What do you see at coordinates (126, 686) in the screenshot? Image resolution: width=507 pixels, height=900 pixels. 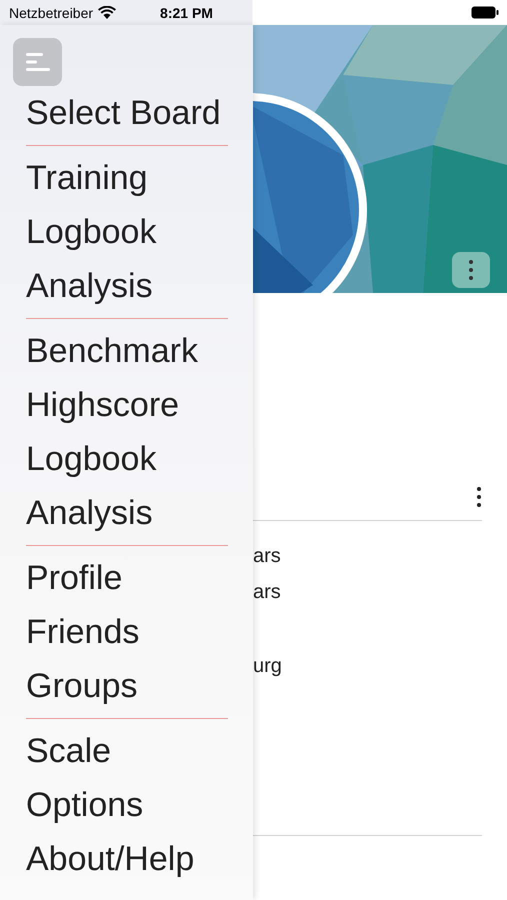 I see `menu-item: Groups` at bounding box center [126, 686].